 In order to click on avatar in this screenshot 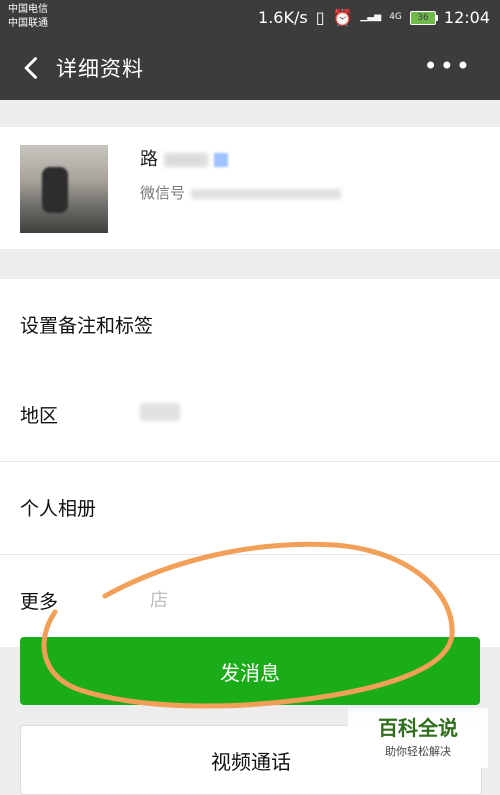, I will do `click(64, 189)`.